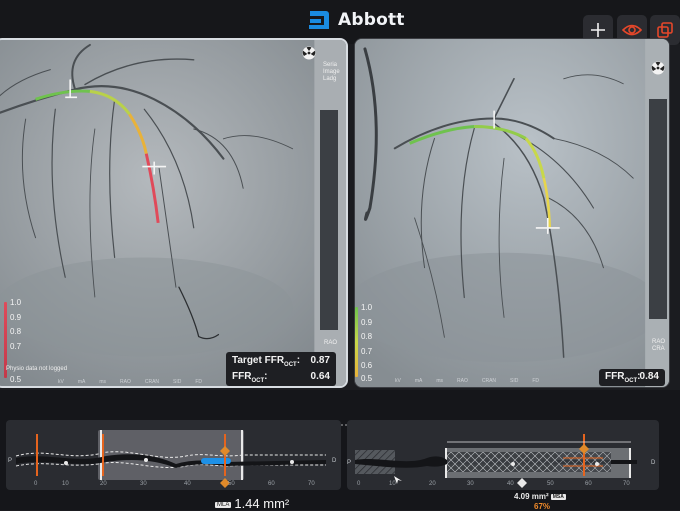  I want to click on msa-readout: 4.09 mm² MSA, so click(540, 496).